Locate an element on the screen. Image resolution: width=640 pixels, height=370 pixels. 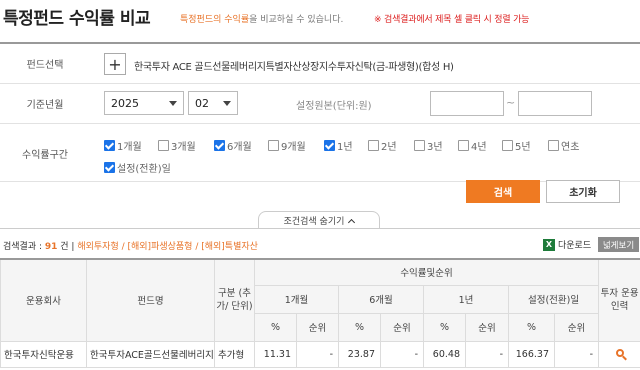
cell-return-1y: 60.48 is located at coordinates (444, 354).